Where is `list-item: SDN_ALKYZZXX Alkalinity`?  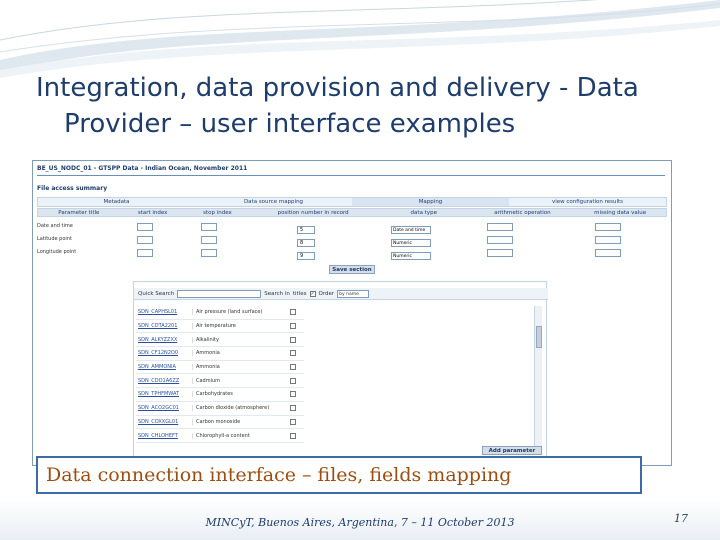
list-item: SDN_ALKYZZXX Alkalinity is located at coordinates (220, 340).